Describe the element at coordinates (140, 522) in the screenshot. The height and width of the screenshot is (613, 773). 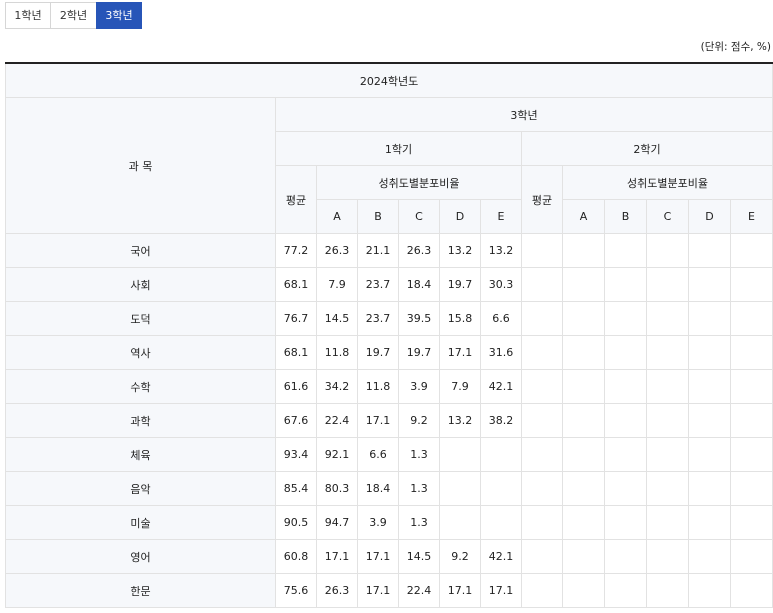
I see `subject-cell: 미술` at that location.